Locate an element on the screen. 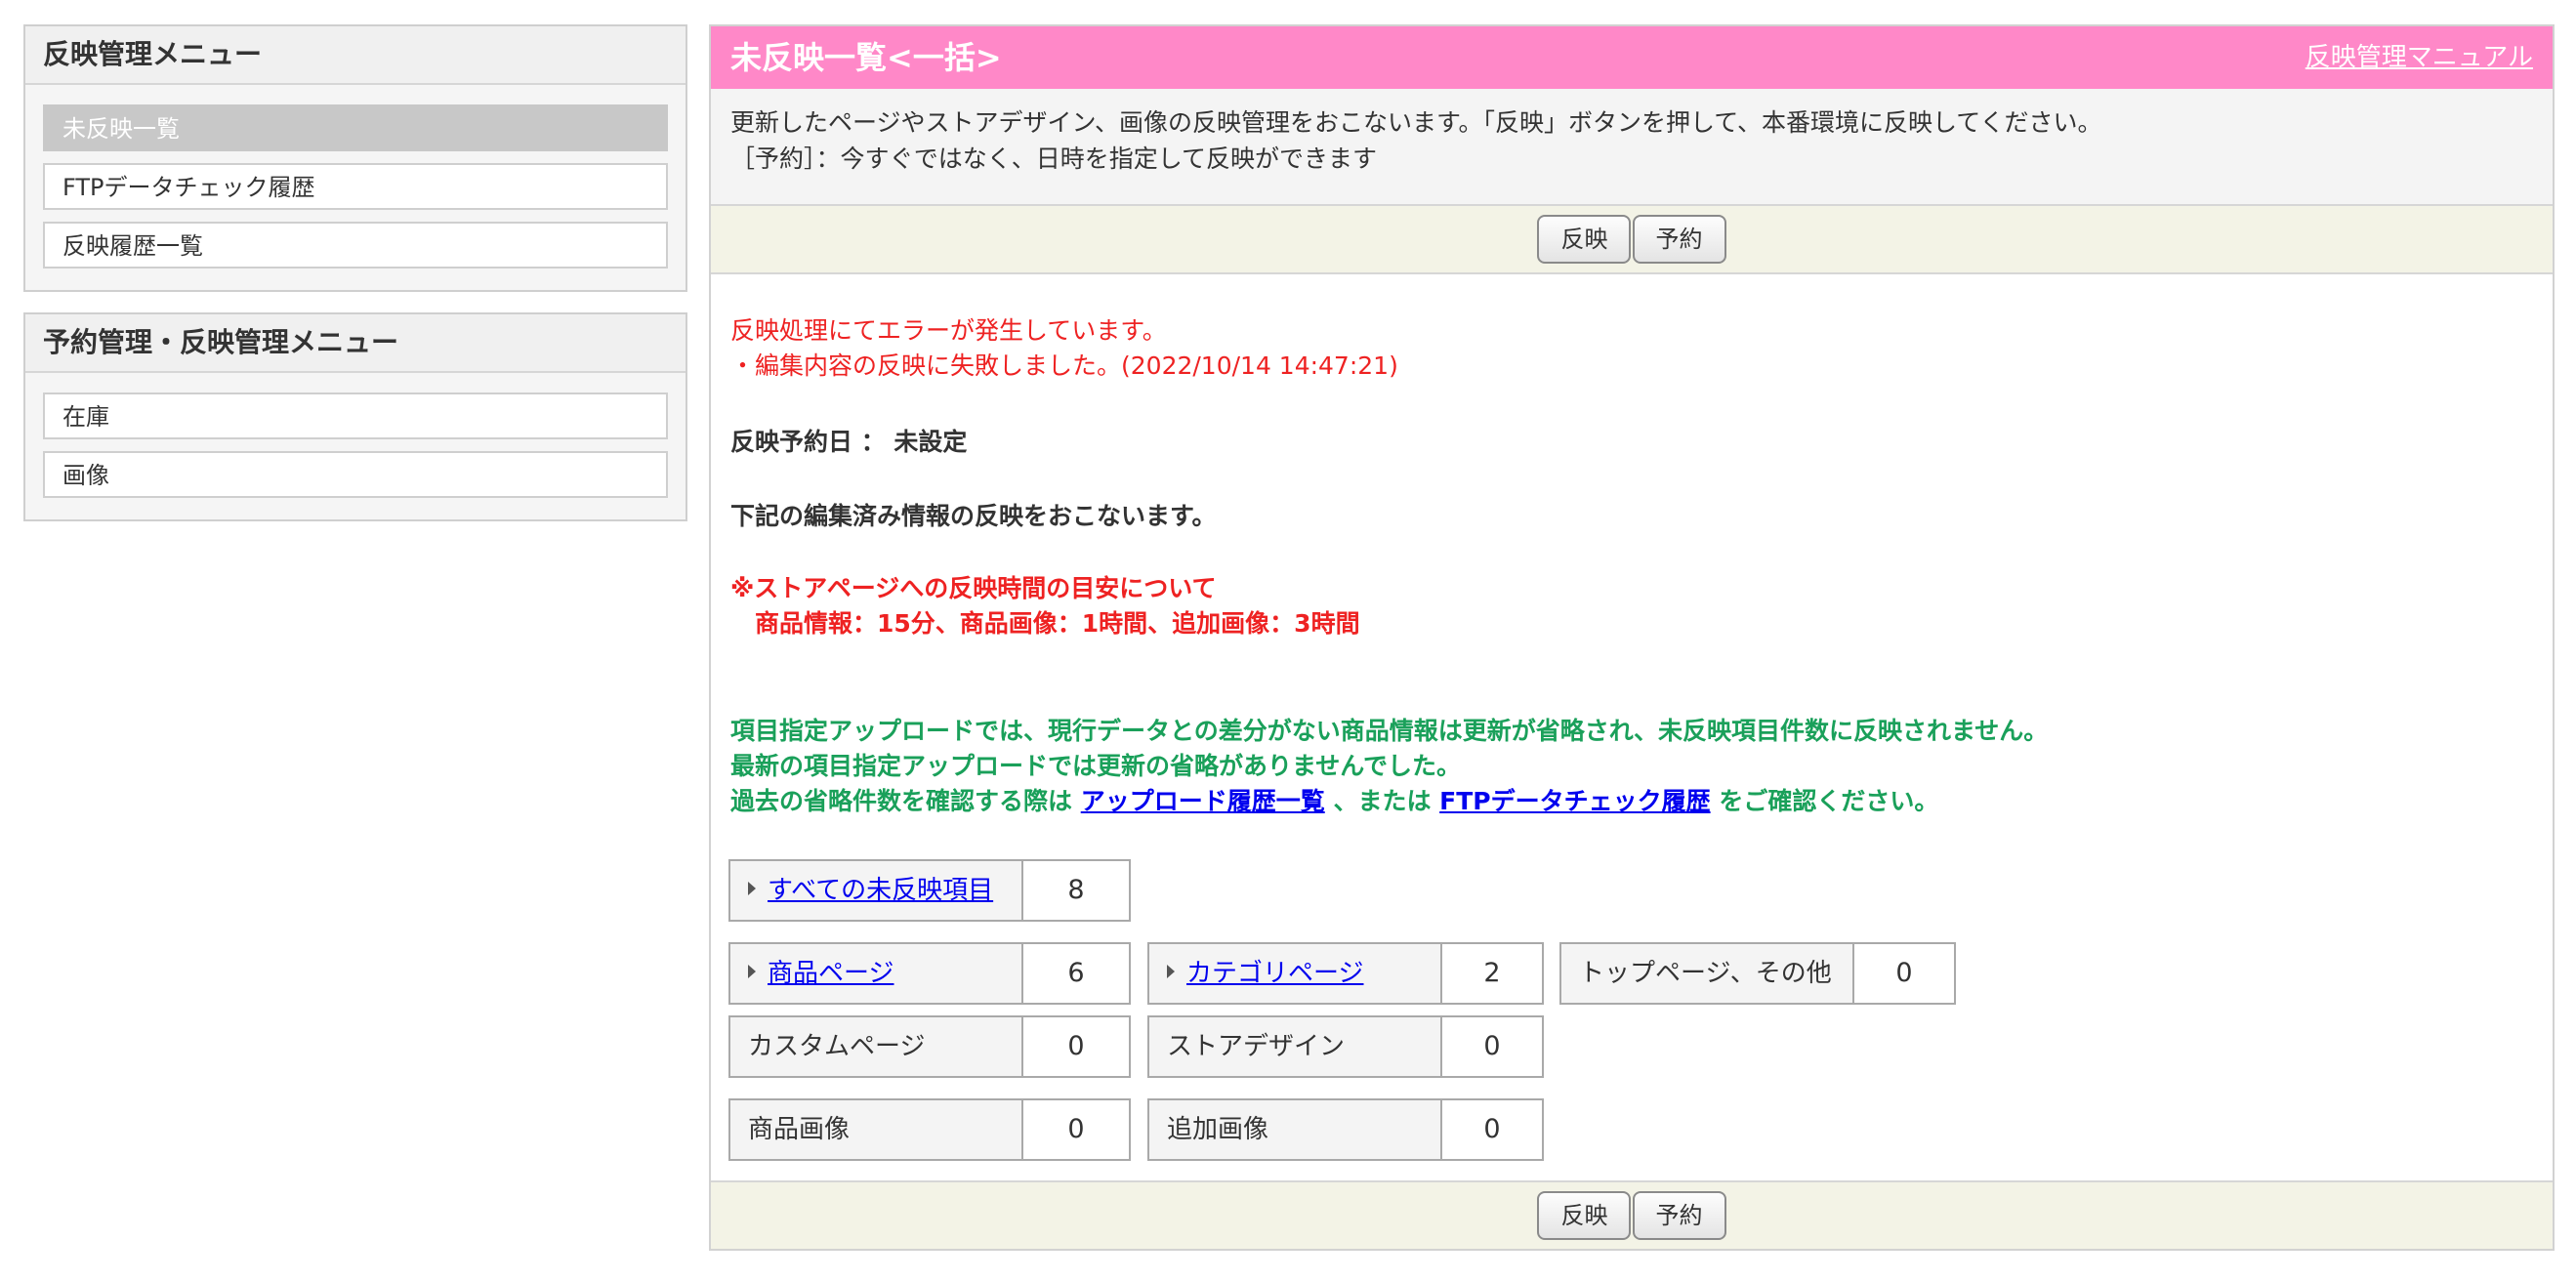 This screenshot has height=1281, width=2576. count-label: カテゴリページ is located at coordinates (1295, 973).